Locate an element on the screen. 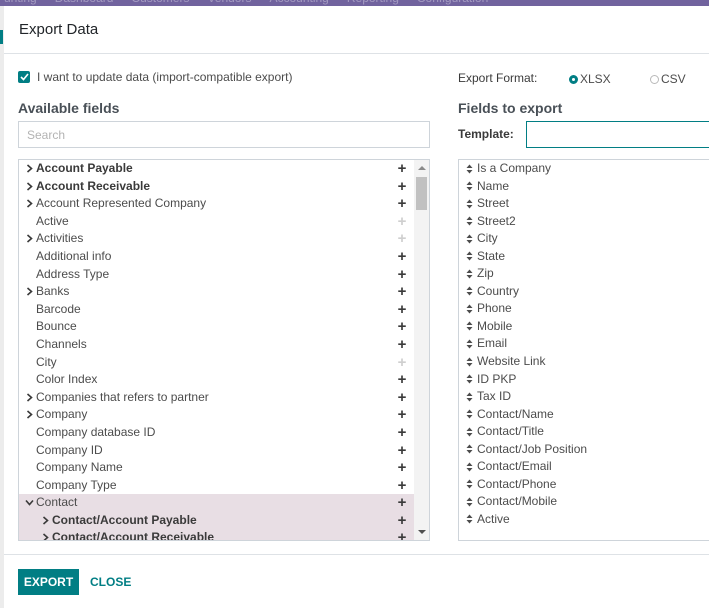  scroll-up-arrow-icon is located at coordinates (422, 168).